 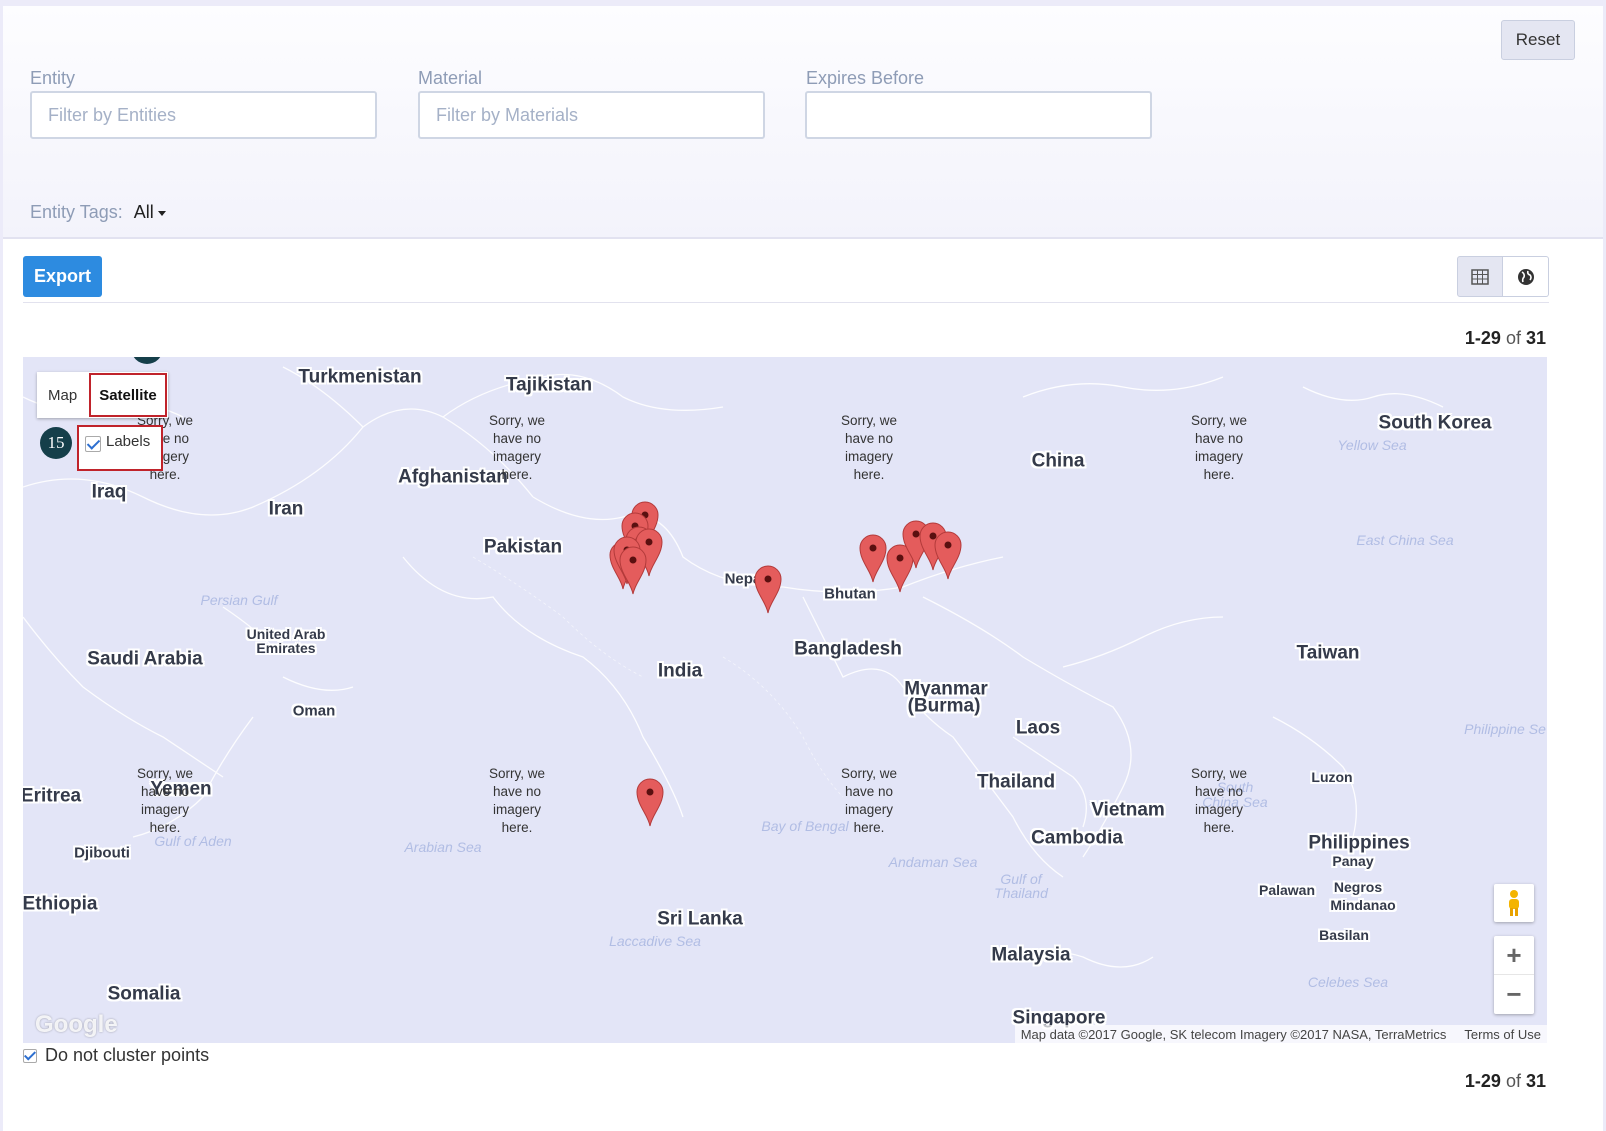 What do you see at coordinates (1505, 729) in the screenshot?
I see `sea-label: Philippine Se` at bounding box center [1505, 729].